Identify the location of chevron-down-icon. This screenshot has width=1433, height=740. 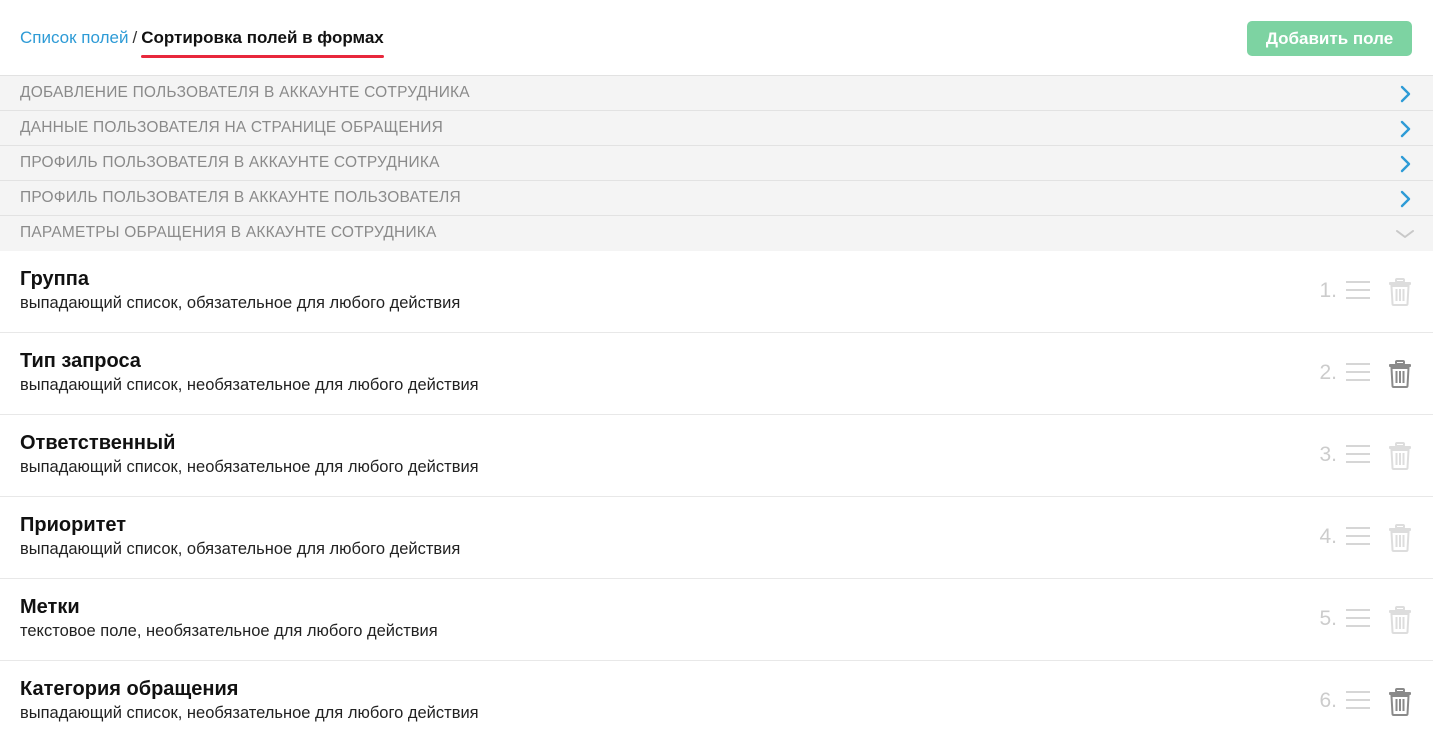
(1405, 234).